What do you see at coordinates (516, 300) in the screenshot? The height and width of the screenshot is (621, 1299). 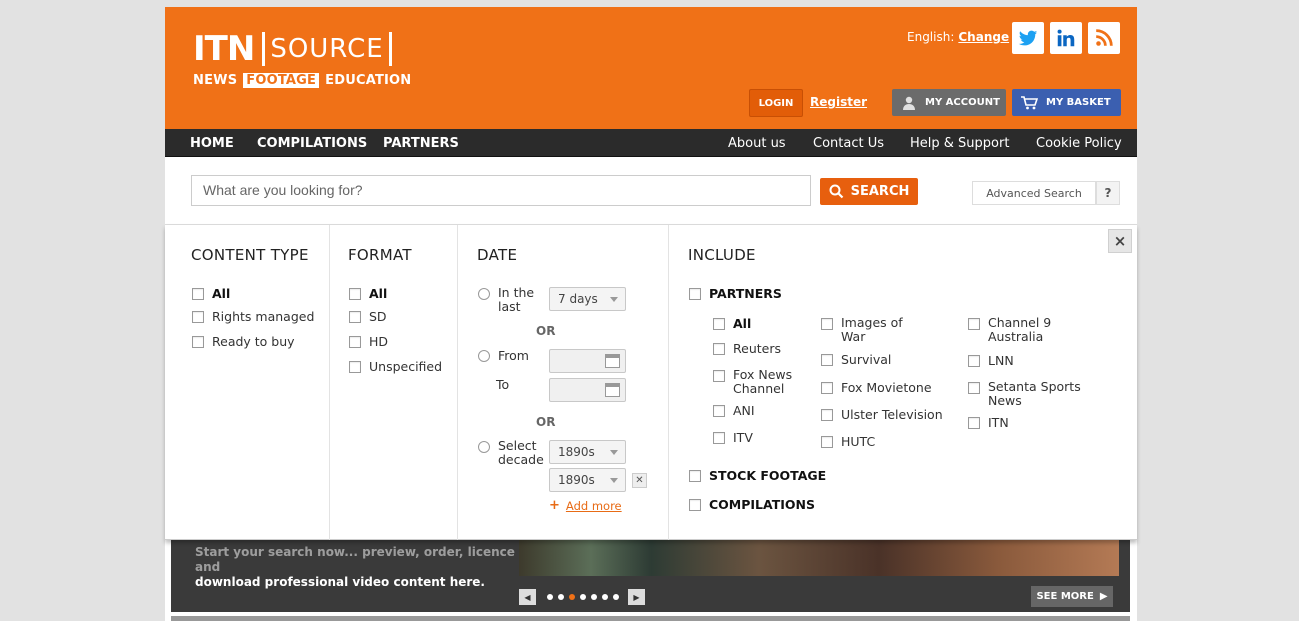 I see `radio-label: In the last` at bounding box center [516, 300].